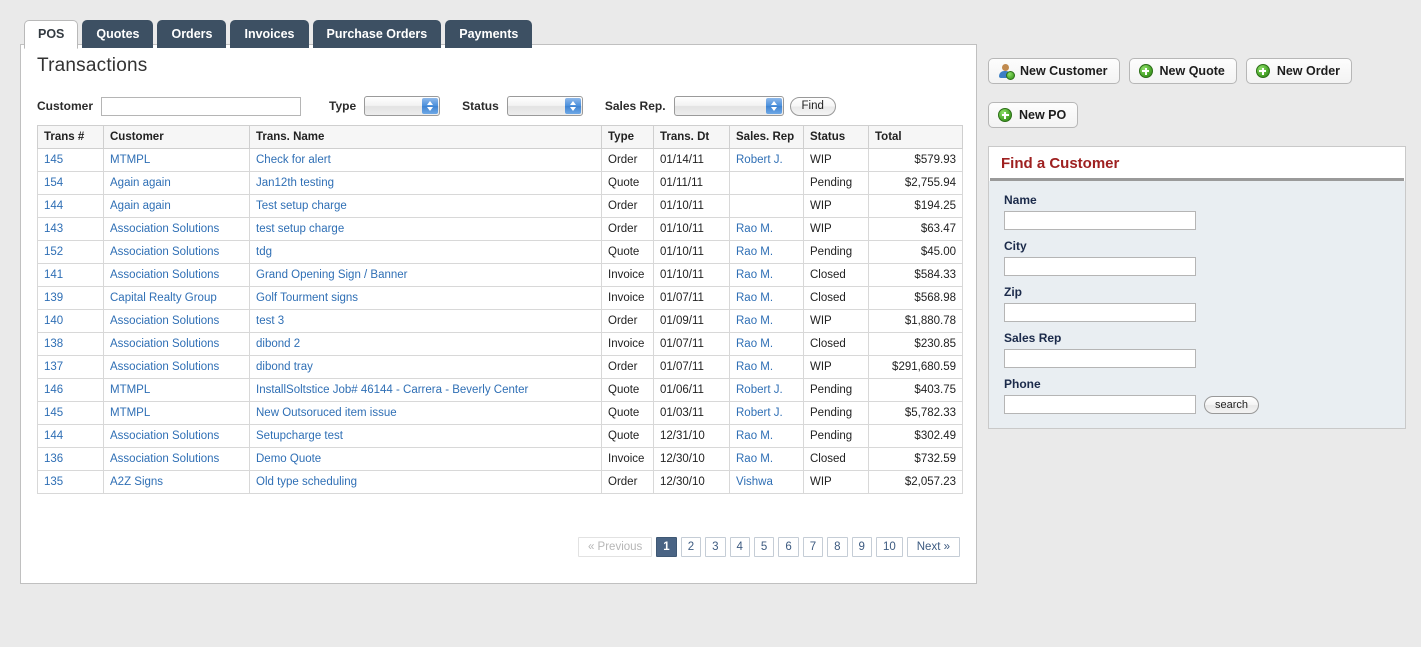 This screenshot has height=647, width=1421. Describe the element at coordinates (295, 183) in the screenshot. I see `cell-trans-name-link: Jan12th testing` at that location.